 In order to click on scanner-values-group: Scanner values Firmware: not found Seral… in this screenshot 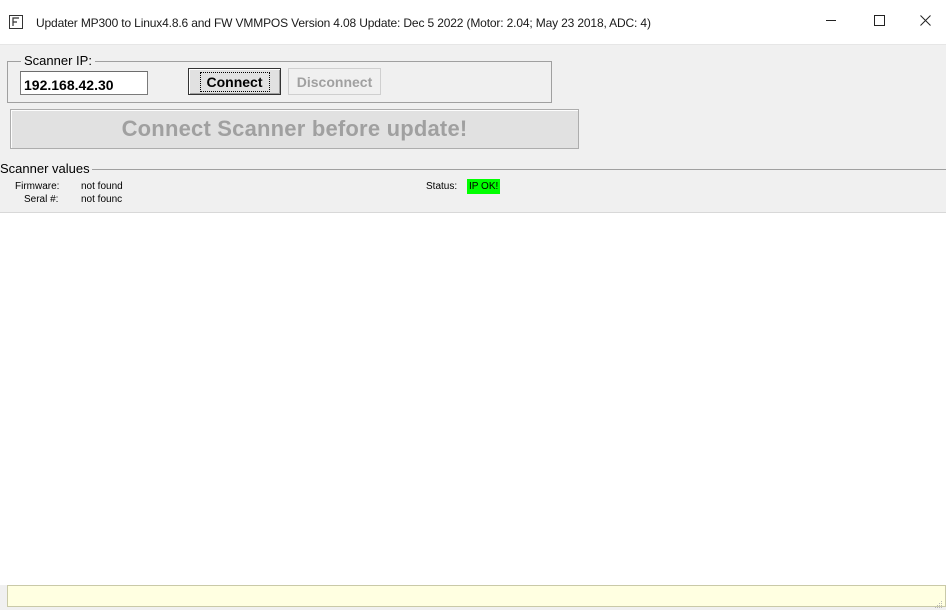, I will do `click(473, 187)`.